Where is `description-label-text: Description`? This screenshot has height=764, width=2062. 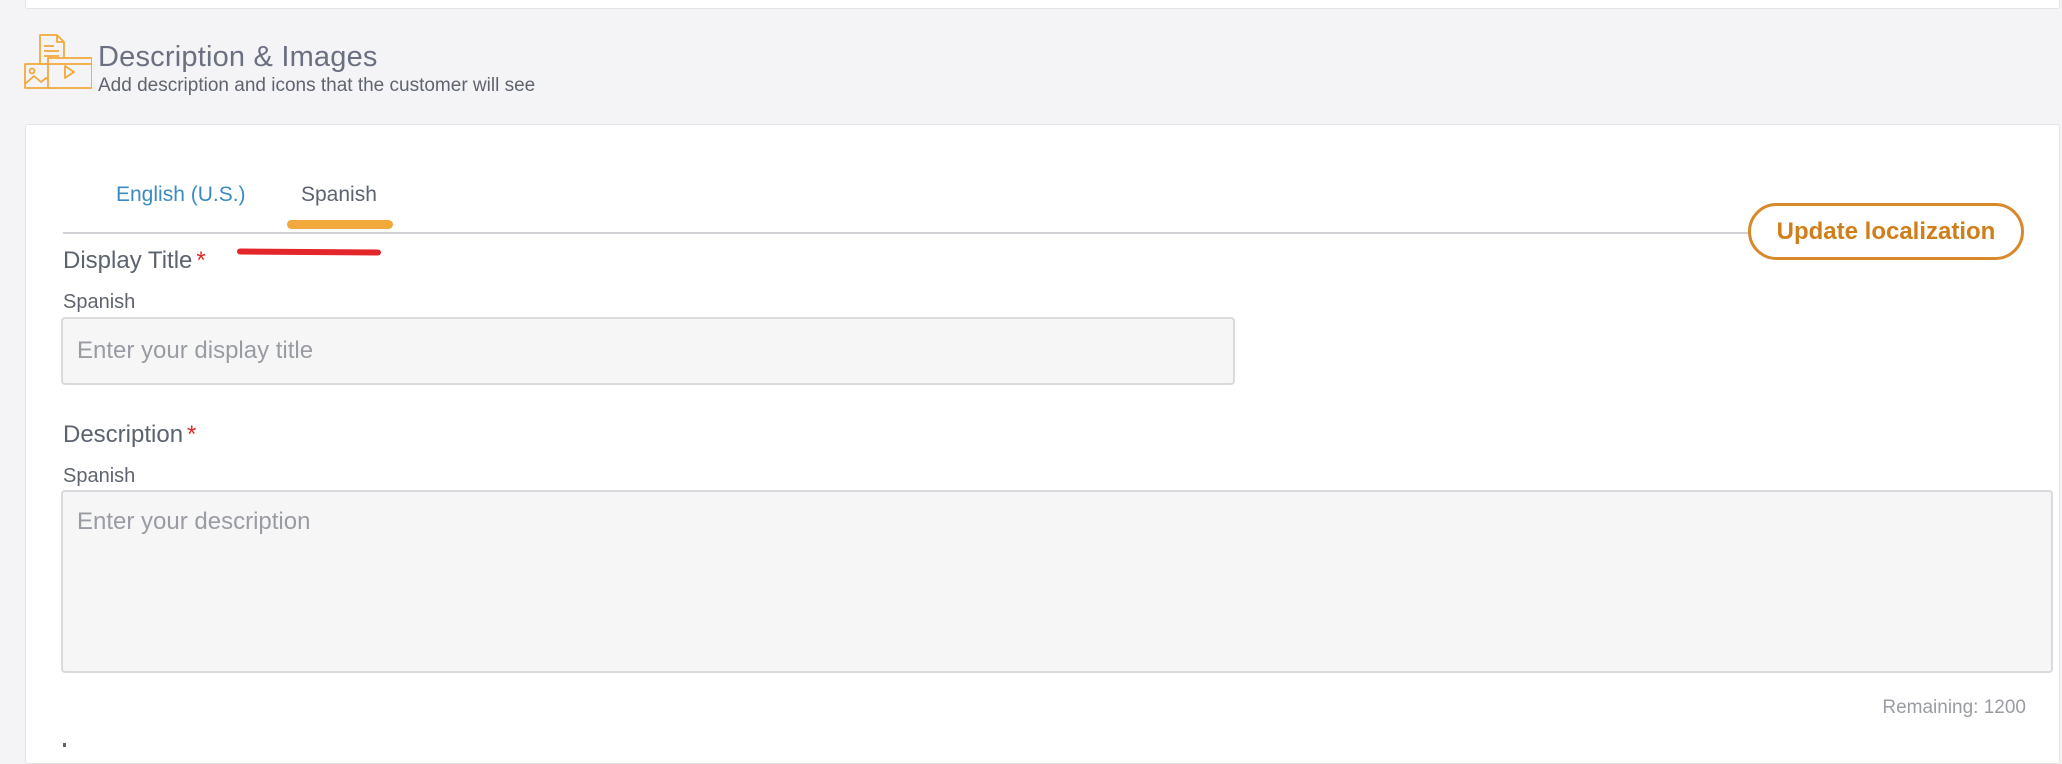
description-label-text: Description is located at coordinates (123, 434).